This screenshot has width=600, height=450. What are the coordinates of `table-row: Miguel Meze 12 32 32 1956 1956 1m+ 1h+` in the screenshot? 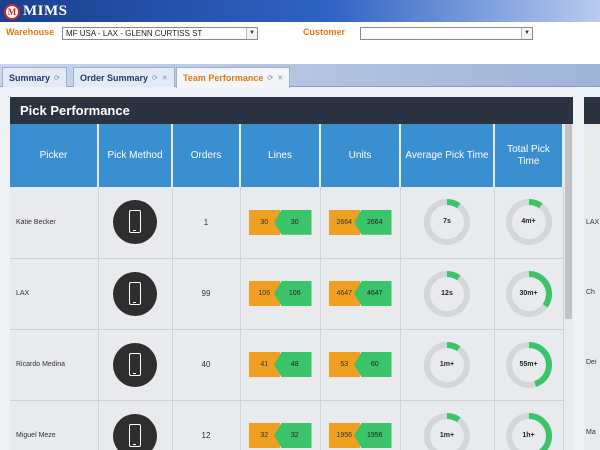 It's located at (287, 425).